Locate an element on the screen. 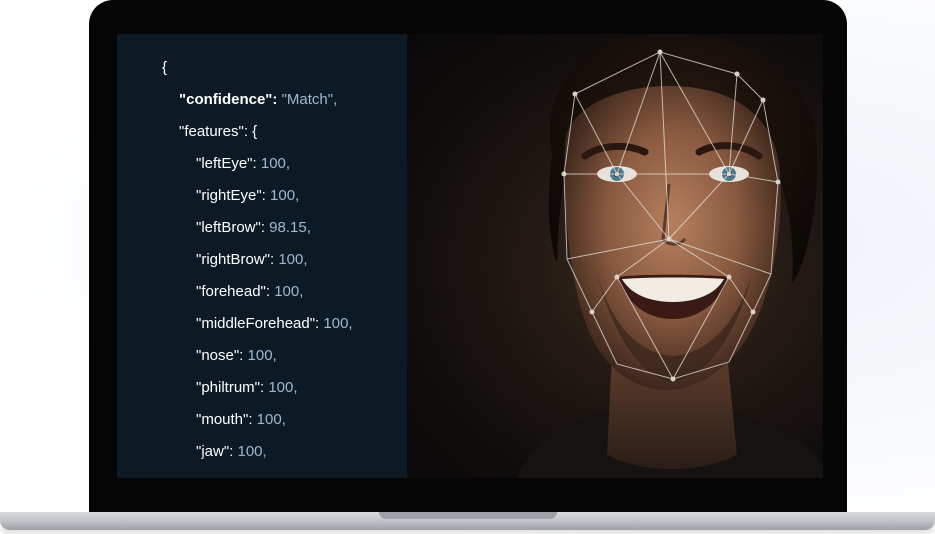  json-line: "mouth": 100, is located at coordinates (241, 420).